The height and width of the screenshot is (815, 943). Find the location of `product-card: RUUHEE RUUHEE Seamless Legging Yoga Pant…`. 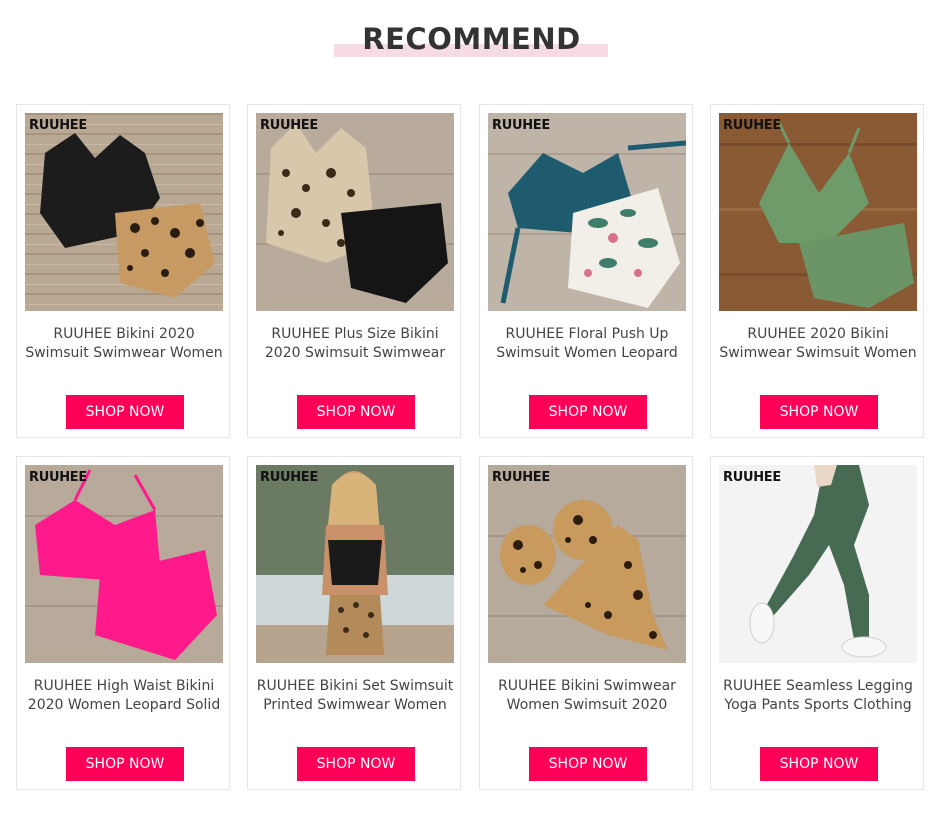

product-card: RUUHEE RUUHEE Seamless Legging Yoga Pant… is located at coordinates (817, 623).